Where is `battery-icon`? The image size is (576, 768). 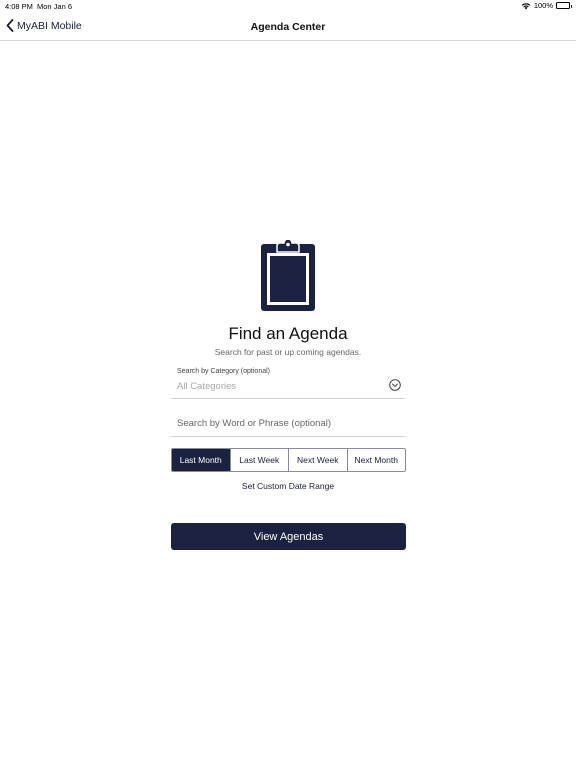
battery-icon is located at coordinates (564, 5).